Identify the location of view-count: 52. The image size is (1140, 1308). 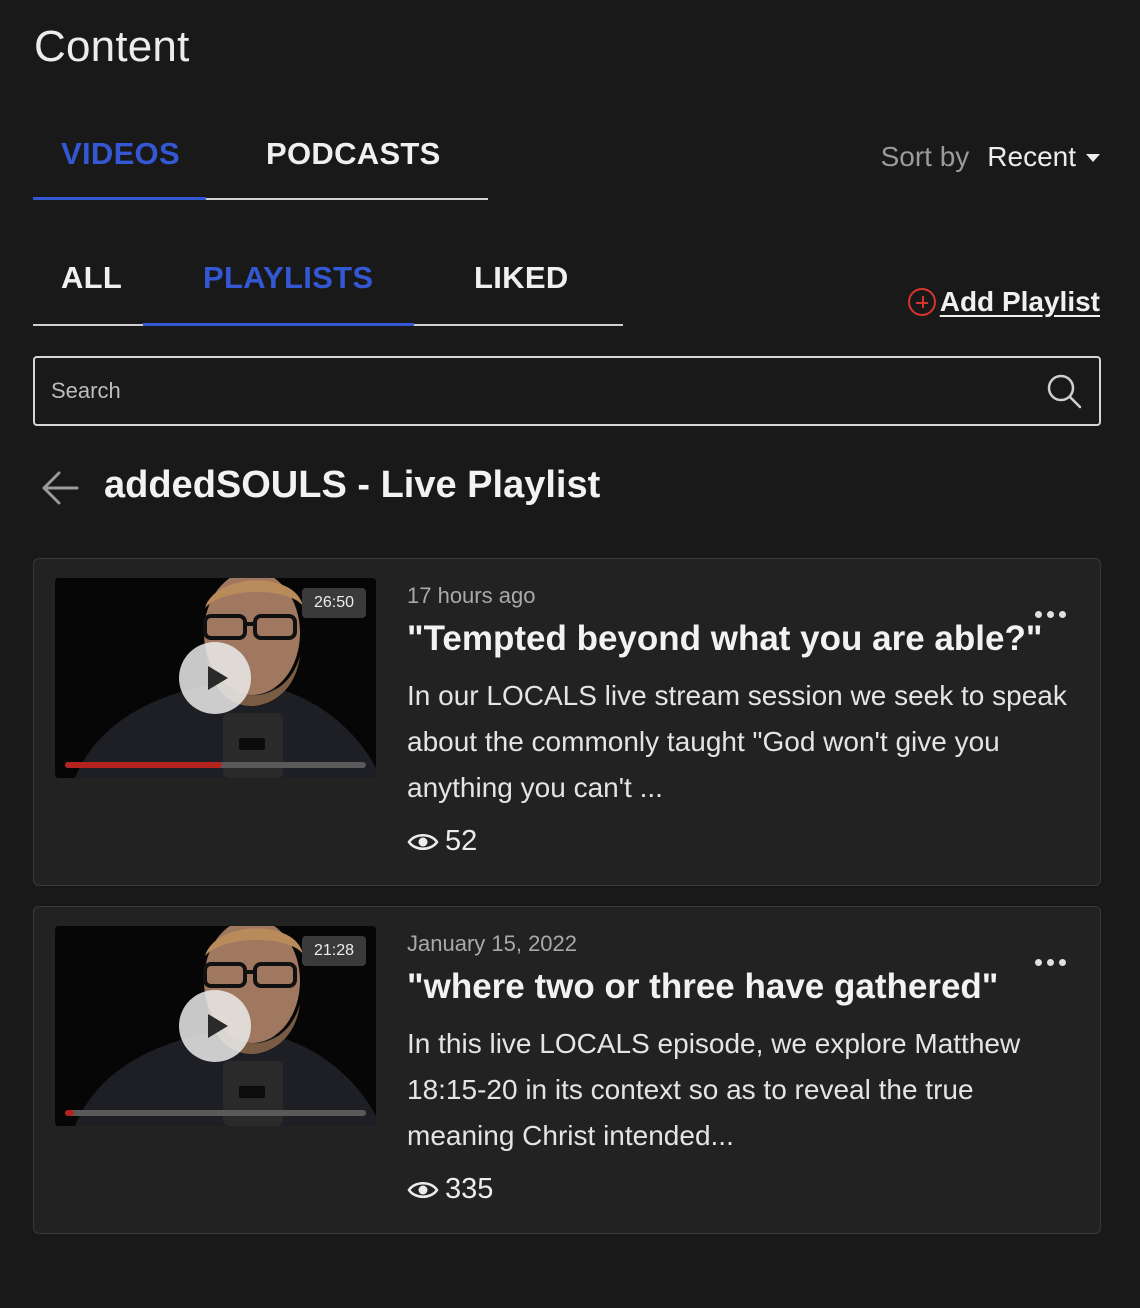
(442, 841).